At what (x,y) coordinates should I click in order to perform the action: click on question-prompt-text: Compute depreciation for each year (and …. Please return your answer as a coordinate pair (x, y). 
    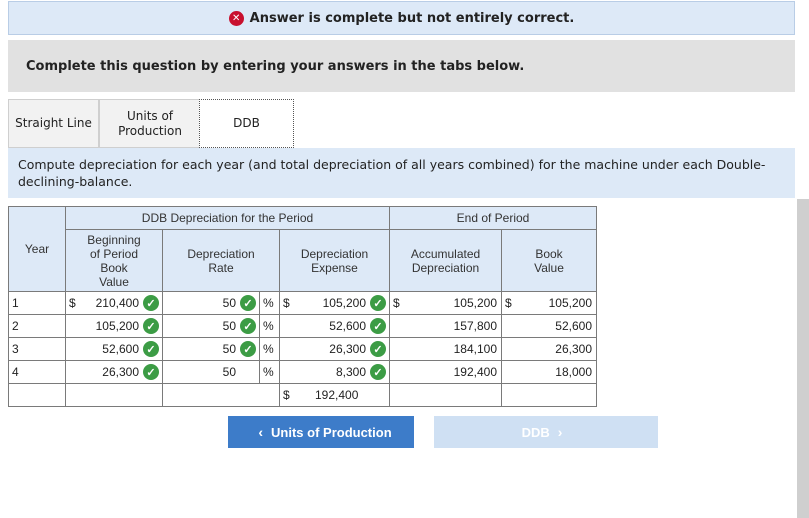
    Looking at the image, I should click on (392, 173).